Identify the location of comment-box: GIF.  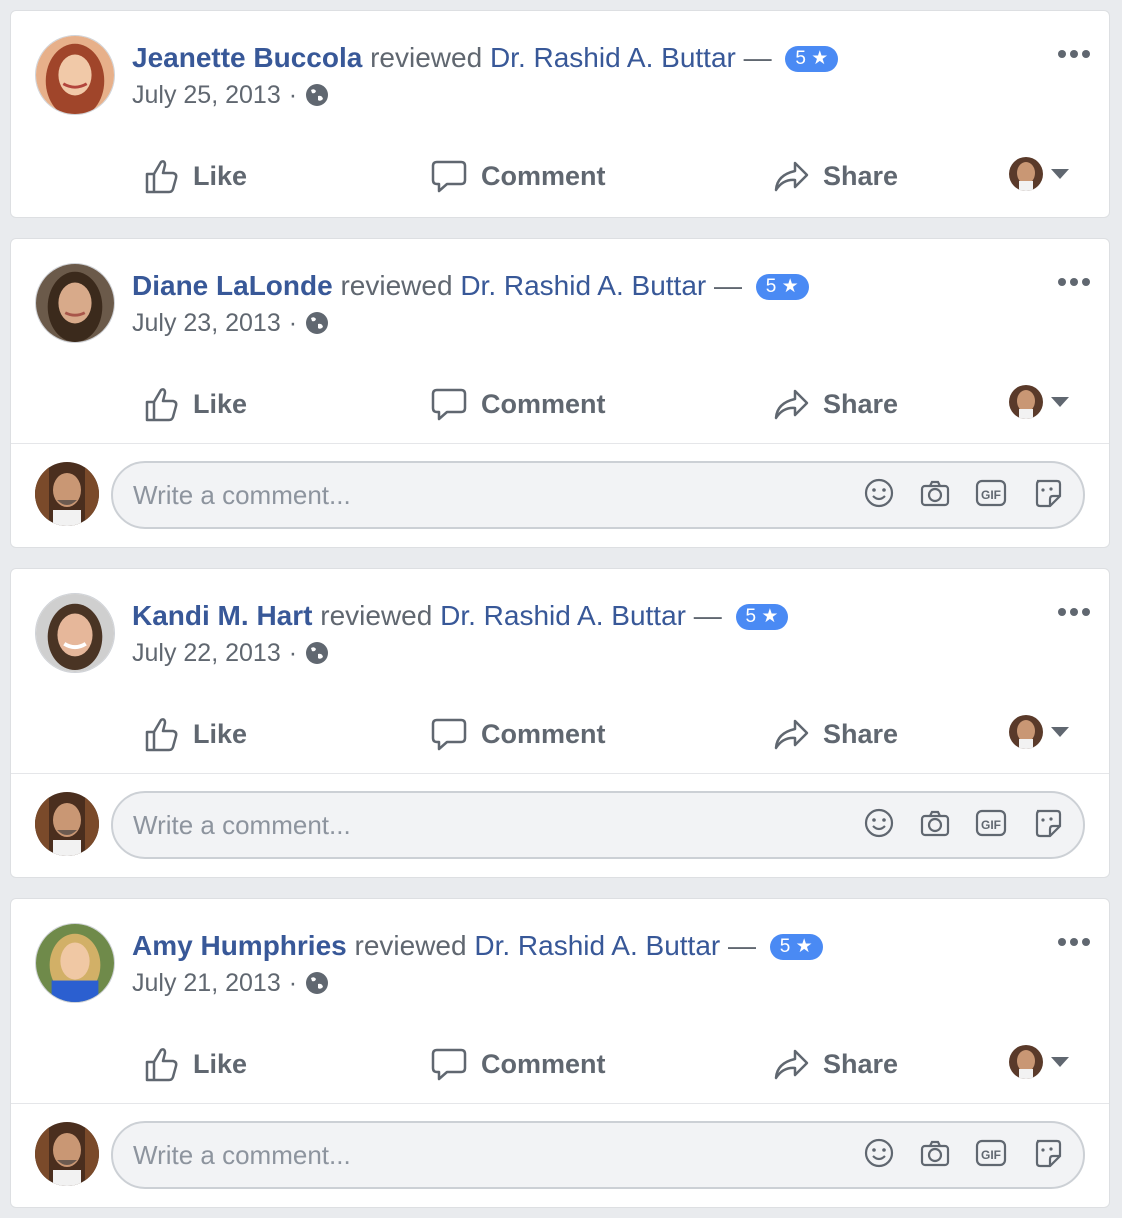
(598, 825).